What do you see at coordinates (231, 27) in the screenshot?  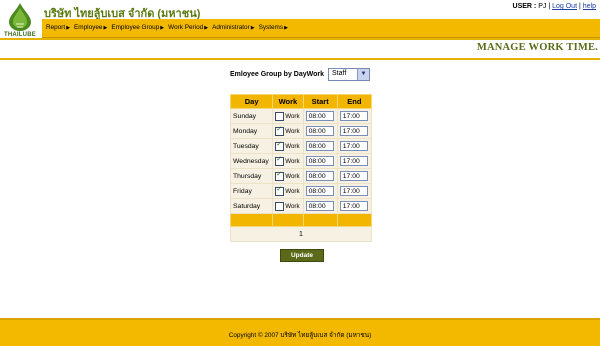 I see `menu-item-label: Administrator` at bounding box center [231, 27].